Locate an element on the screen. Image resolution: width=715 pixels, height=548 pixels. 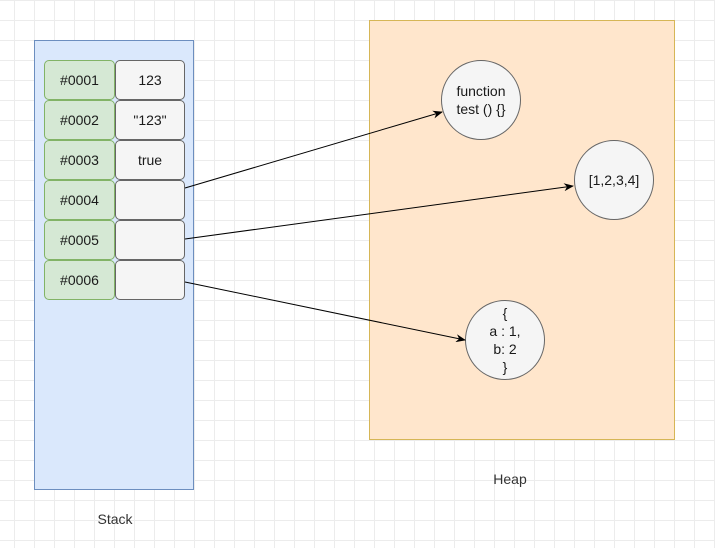
reference-arrow-0005-to-array is located at coordinates (379, 211).